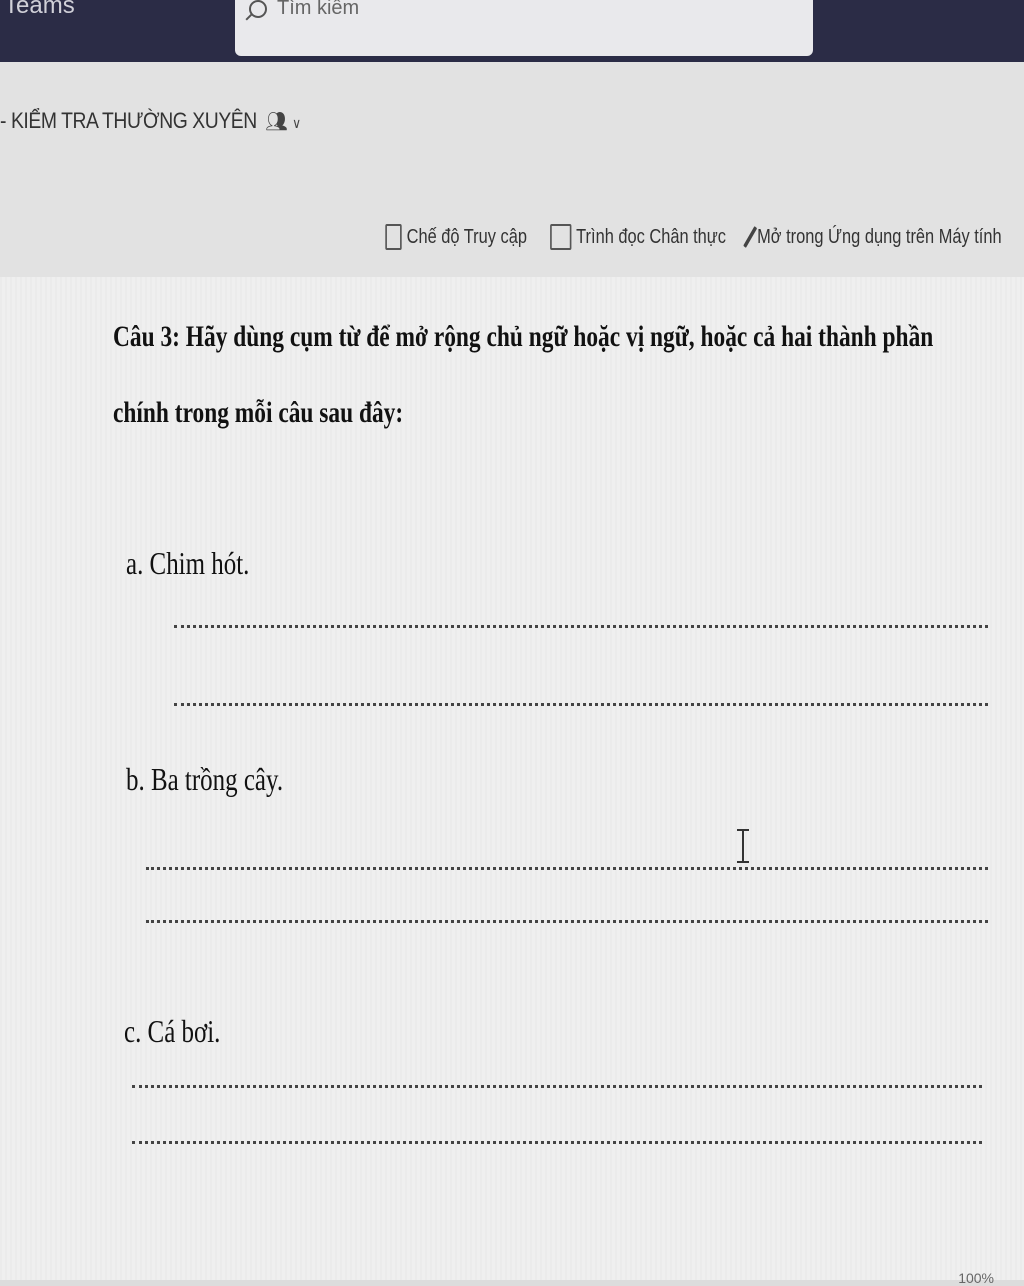  Describe the element at coordinates (524, 28) in the screenshot. I see `search-box` at that location.